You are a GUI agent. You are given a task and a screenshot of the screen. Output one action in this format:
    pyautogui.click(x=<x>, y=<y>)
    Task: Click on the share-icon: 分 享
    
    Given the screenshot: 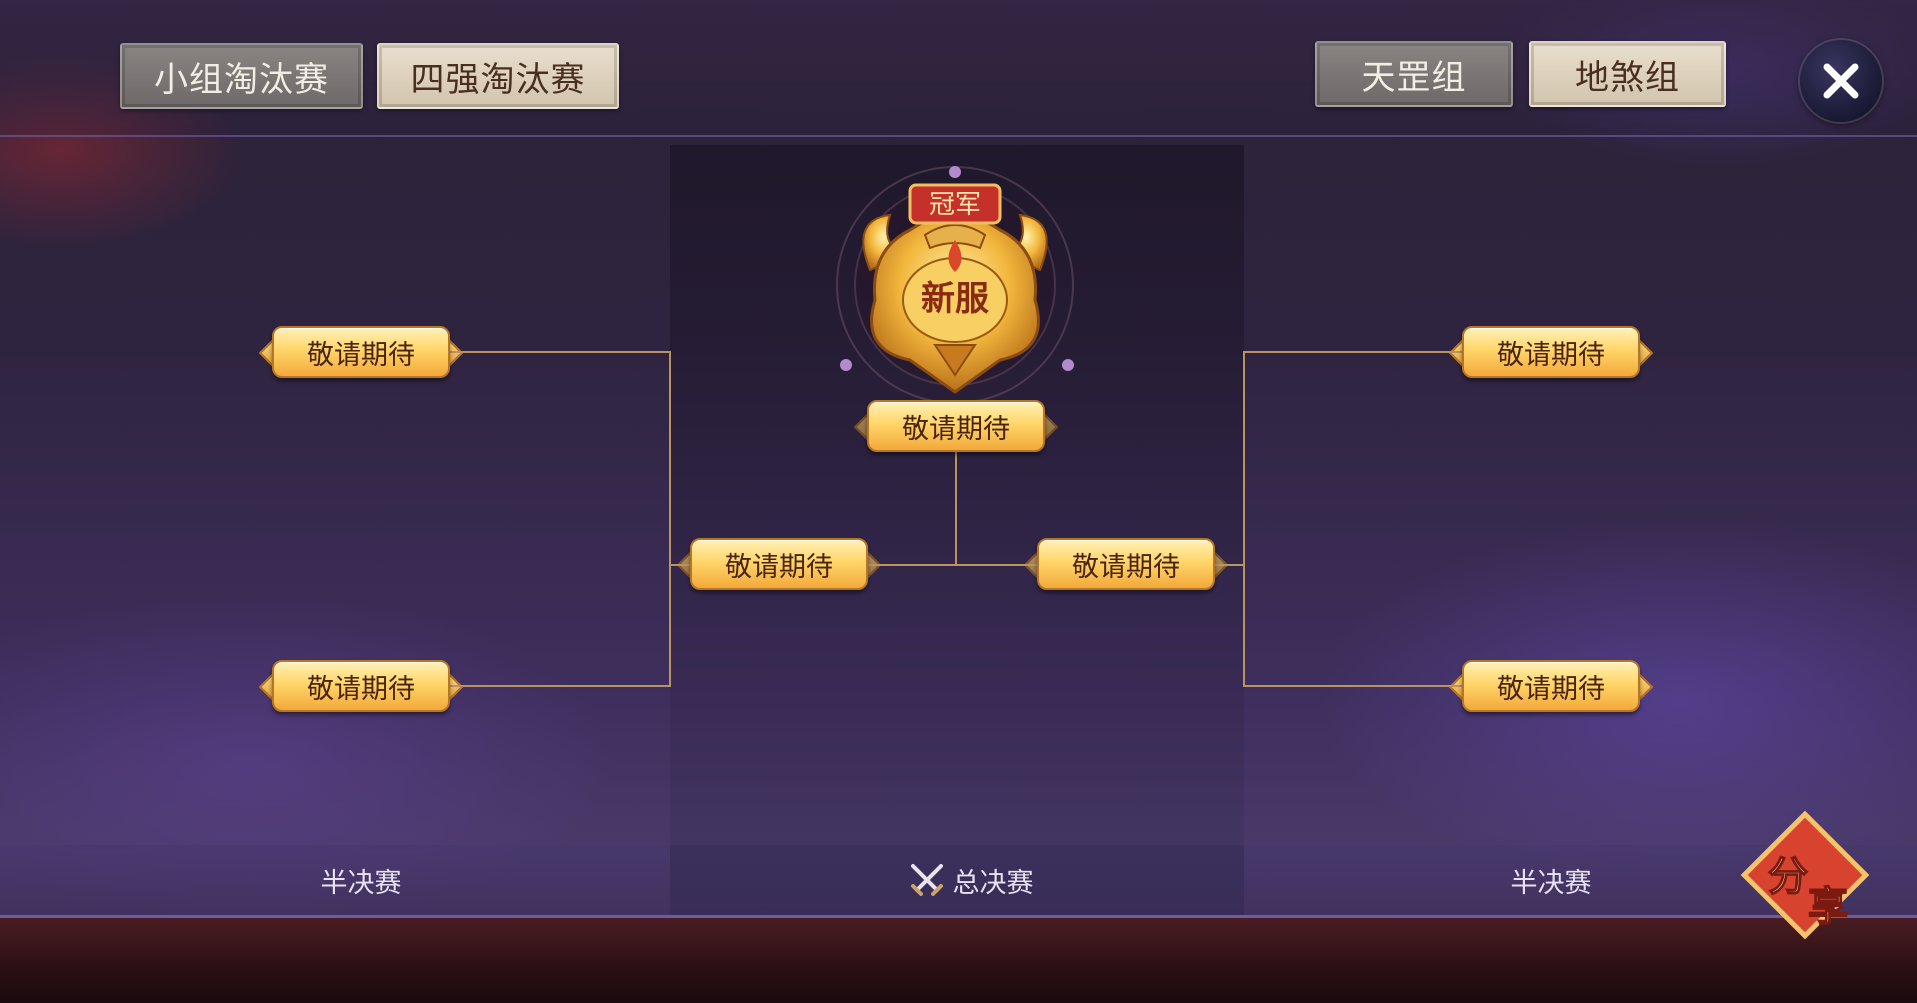 What is the action you would take?
    pyautogui.click(x=1805, y=875)
    